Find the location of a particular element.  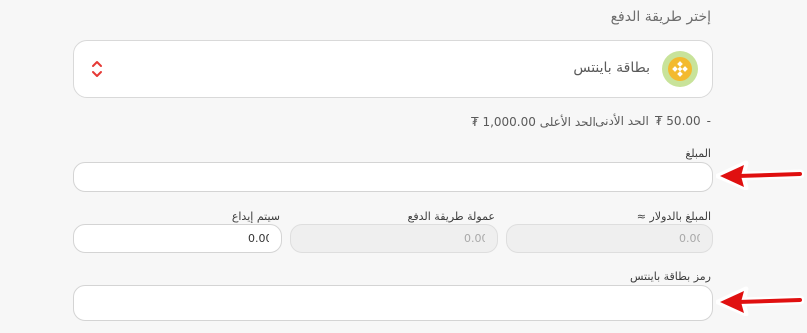

method-fee-label: عمولة طريقة الدفع is located at coordinates (451, 216).